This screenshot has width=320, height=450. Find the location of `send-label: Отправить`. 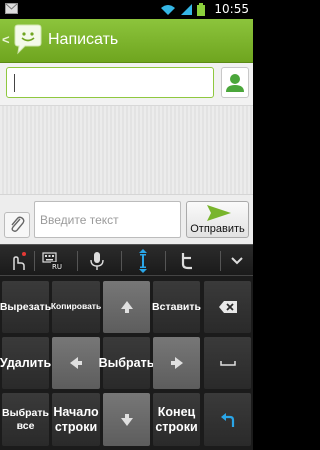

send-label: Отправить is located at coordinates (217, 229).